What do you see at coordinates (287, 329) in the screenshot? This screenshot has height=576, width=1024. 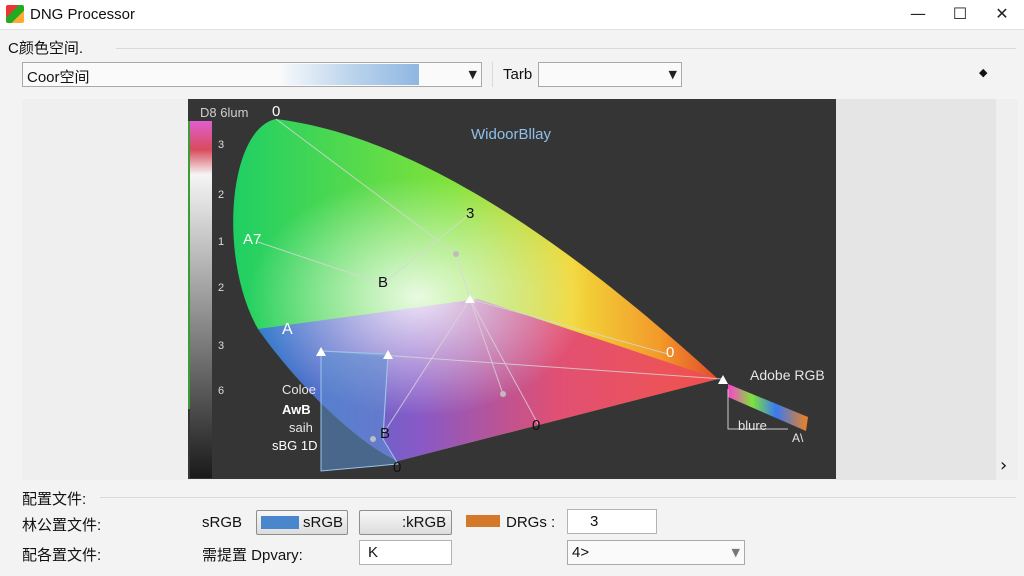 I see `vertex-label: A` at bounding box center [287, 329].